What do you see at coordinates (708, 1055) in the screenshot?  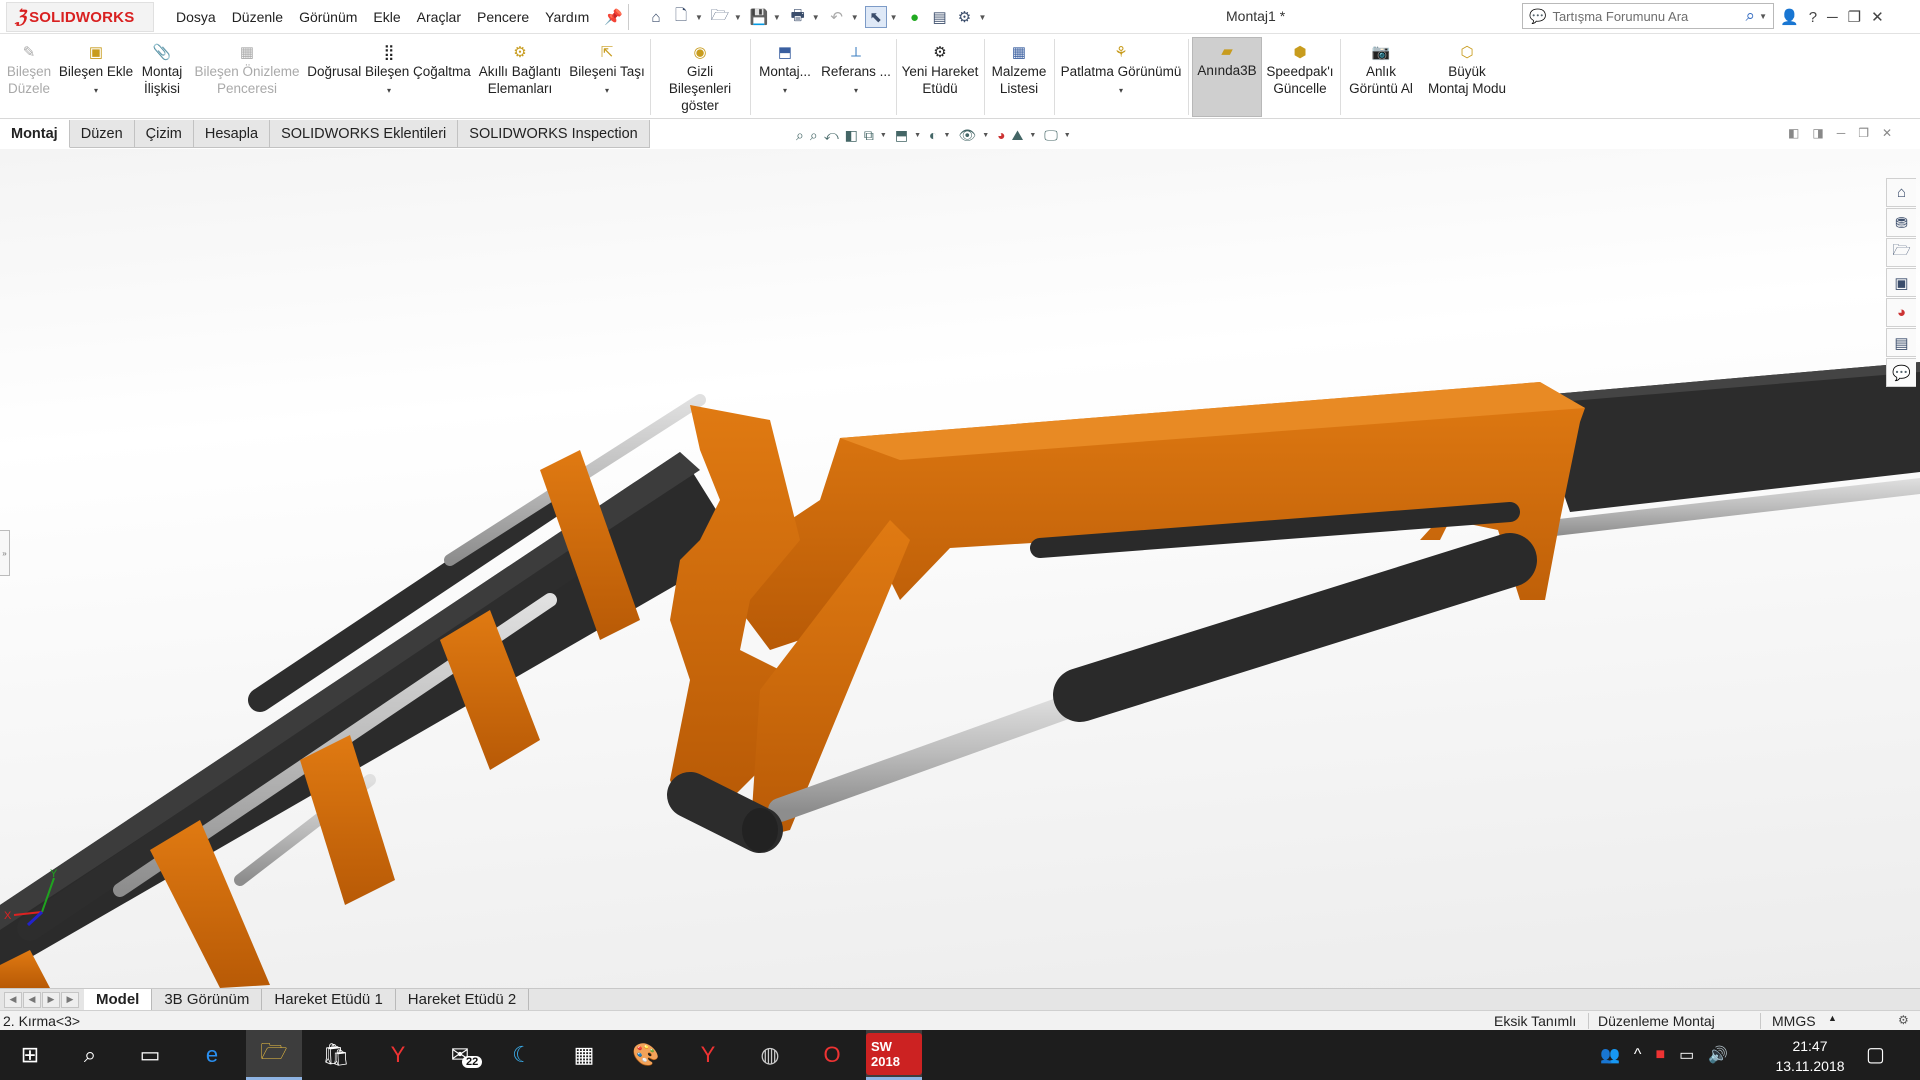 I see `yandex-browser-icon: Y` at bounding box center [708, 1055].